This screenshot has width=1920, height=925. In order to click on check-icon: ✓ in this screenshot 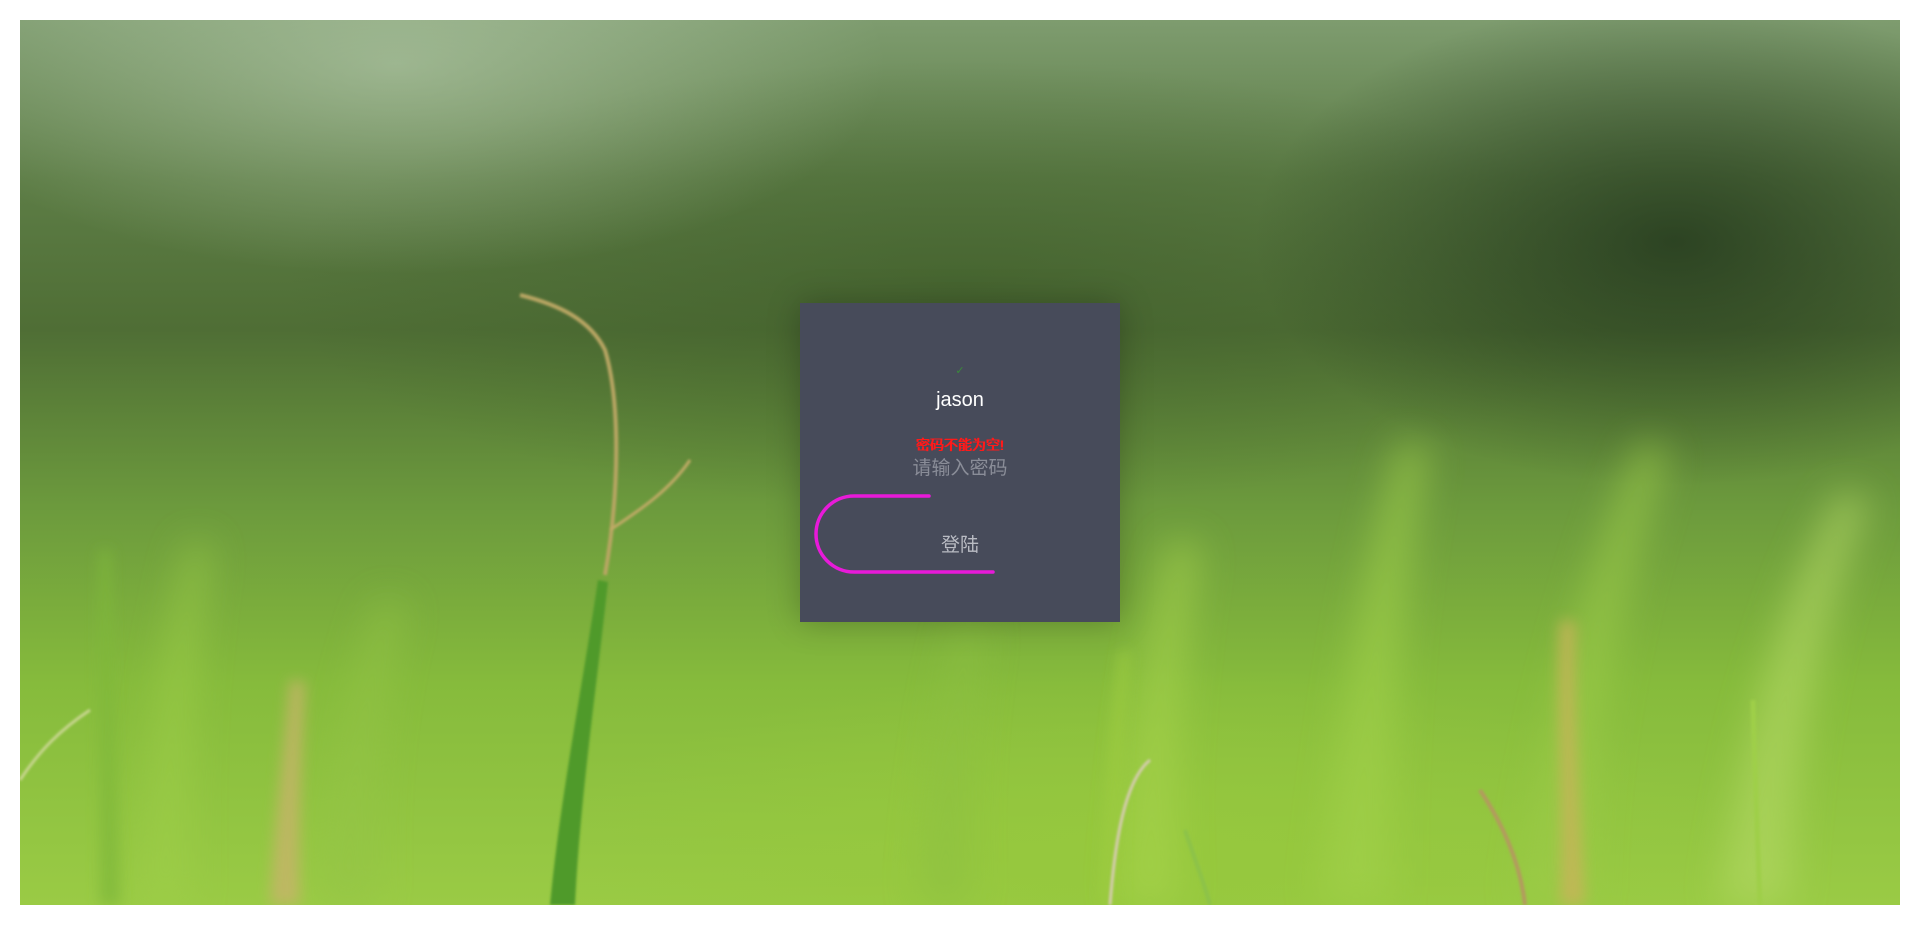, I will do `click(960, 371)`.